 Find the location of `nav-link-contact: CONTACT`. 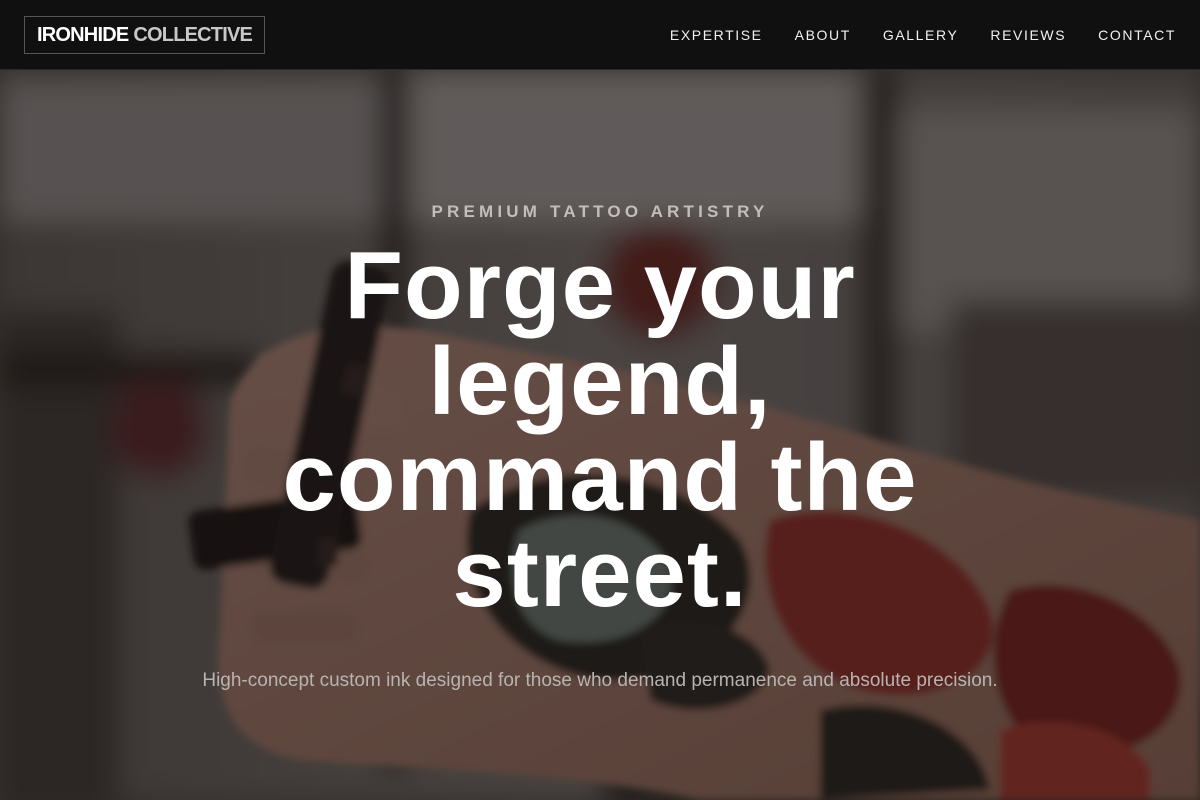

nav-link-contact: CONTACT is located at coordinates (1137, 35).